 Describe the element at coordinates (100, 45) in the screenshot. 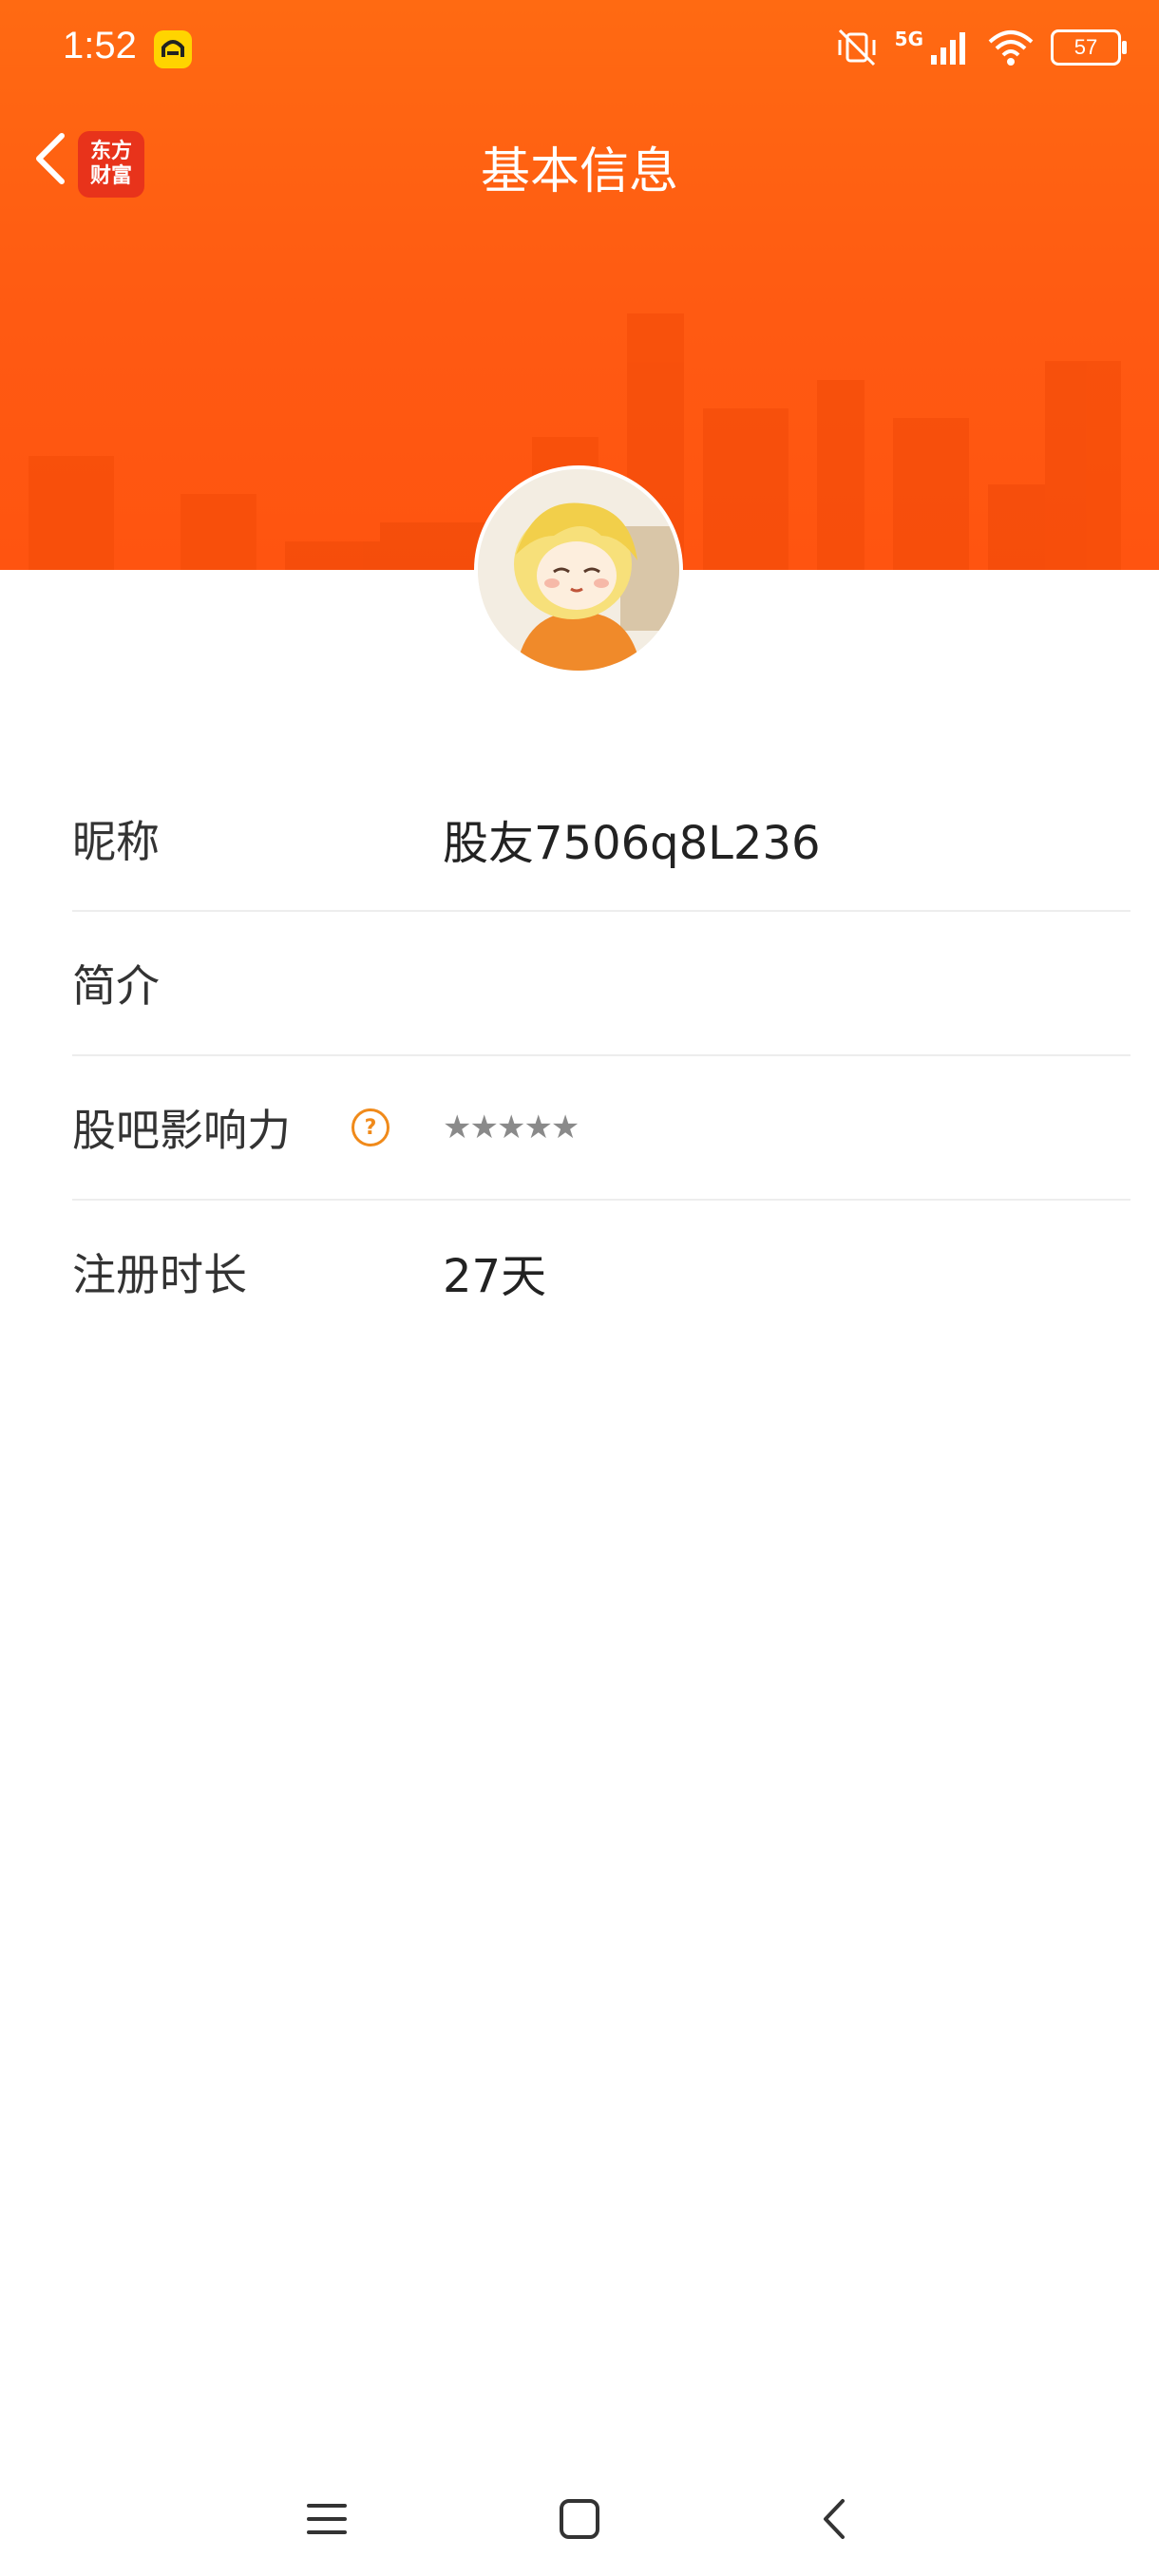

I see `status-time: 1:52` at that location.